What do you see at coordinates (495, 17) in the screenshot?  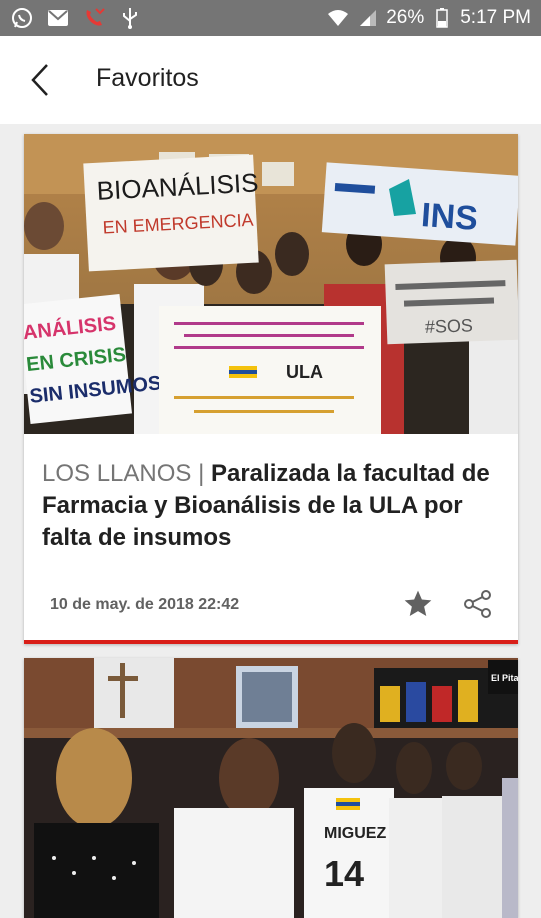 I see `clock: 5:17 PM` at bounding box center [495, 17].